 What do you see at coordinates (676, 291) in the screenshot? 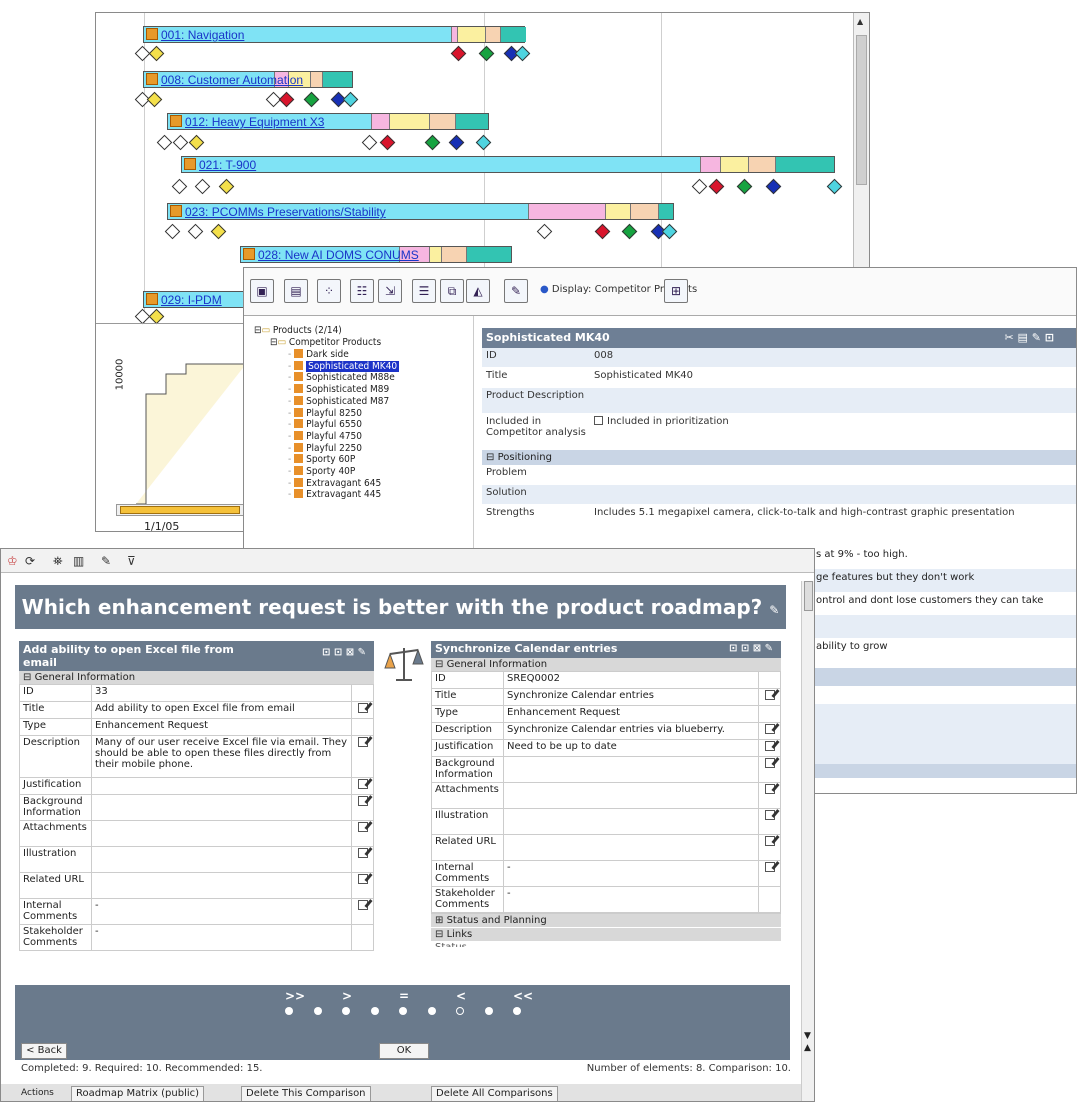
I see `filter-icon: ⊞` at bounding box center [676, 291].